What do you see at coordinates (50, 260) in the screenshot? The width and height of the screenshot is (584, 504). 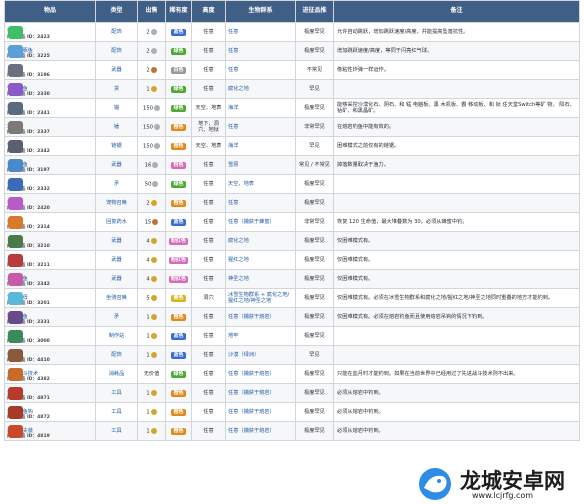 I see `item-cell: 血飞鱼内部物品 ID：3211` at bounding box center [50, 260].